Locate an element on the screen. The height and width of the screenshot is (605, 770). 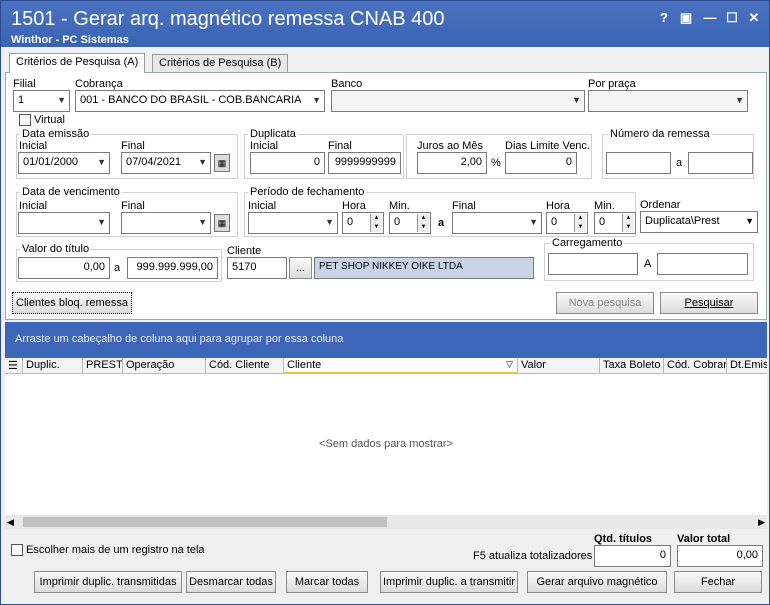
periodo-inicial-input: ▼ is located at coordinates (293, 223).